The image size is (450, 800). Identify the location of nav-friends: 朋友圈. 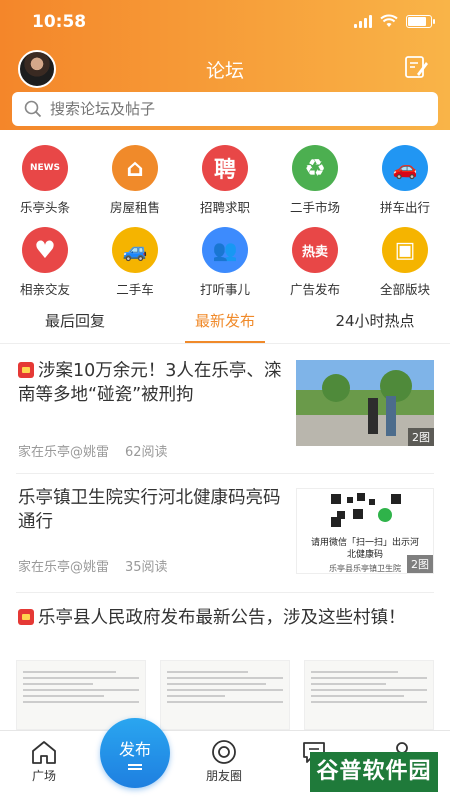
(224, 761).